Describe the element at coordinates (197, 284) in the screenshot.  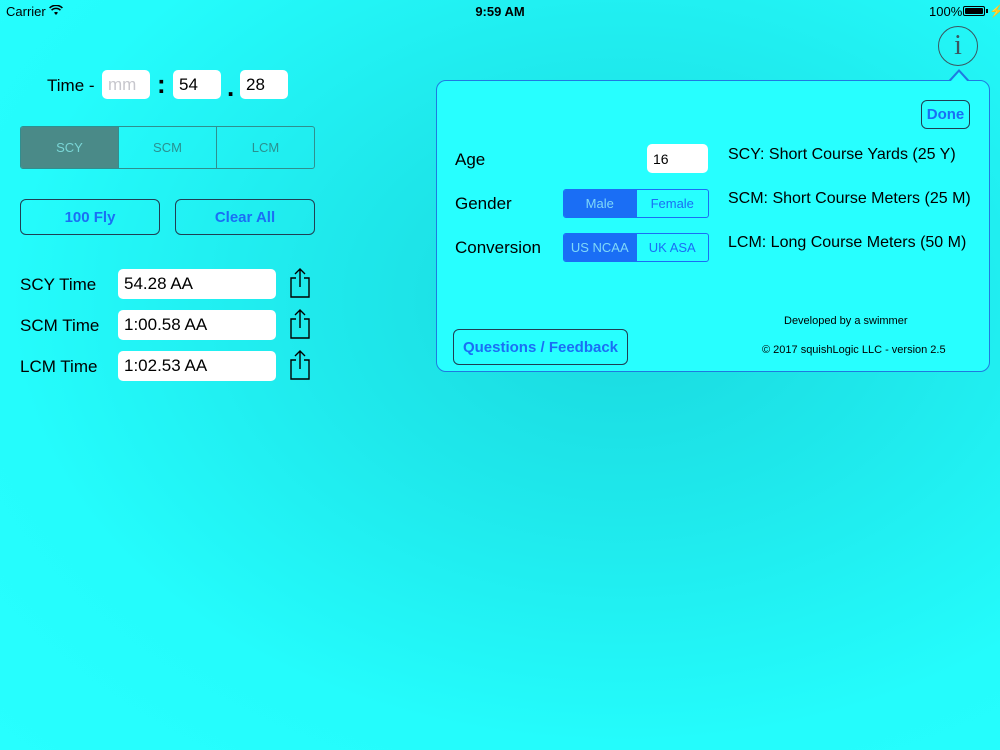
I see `scy-time-field: 54.28 AA` at that location.